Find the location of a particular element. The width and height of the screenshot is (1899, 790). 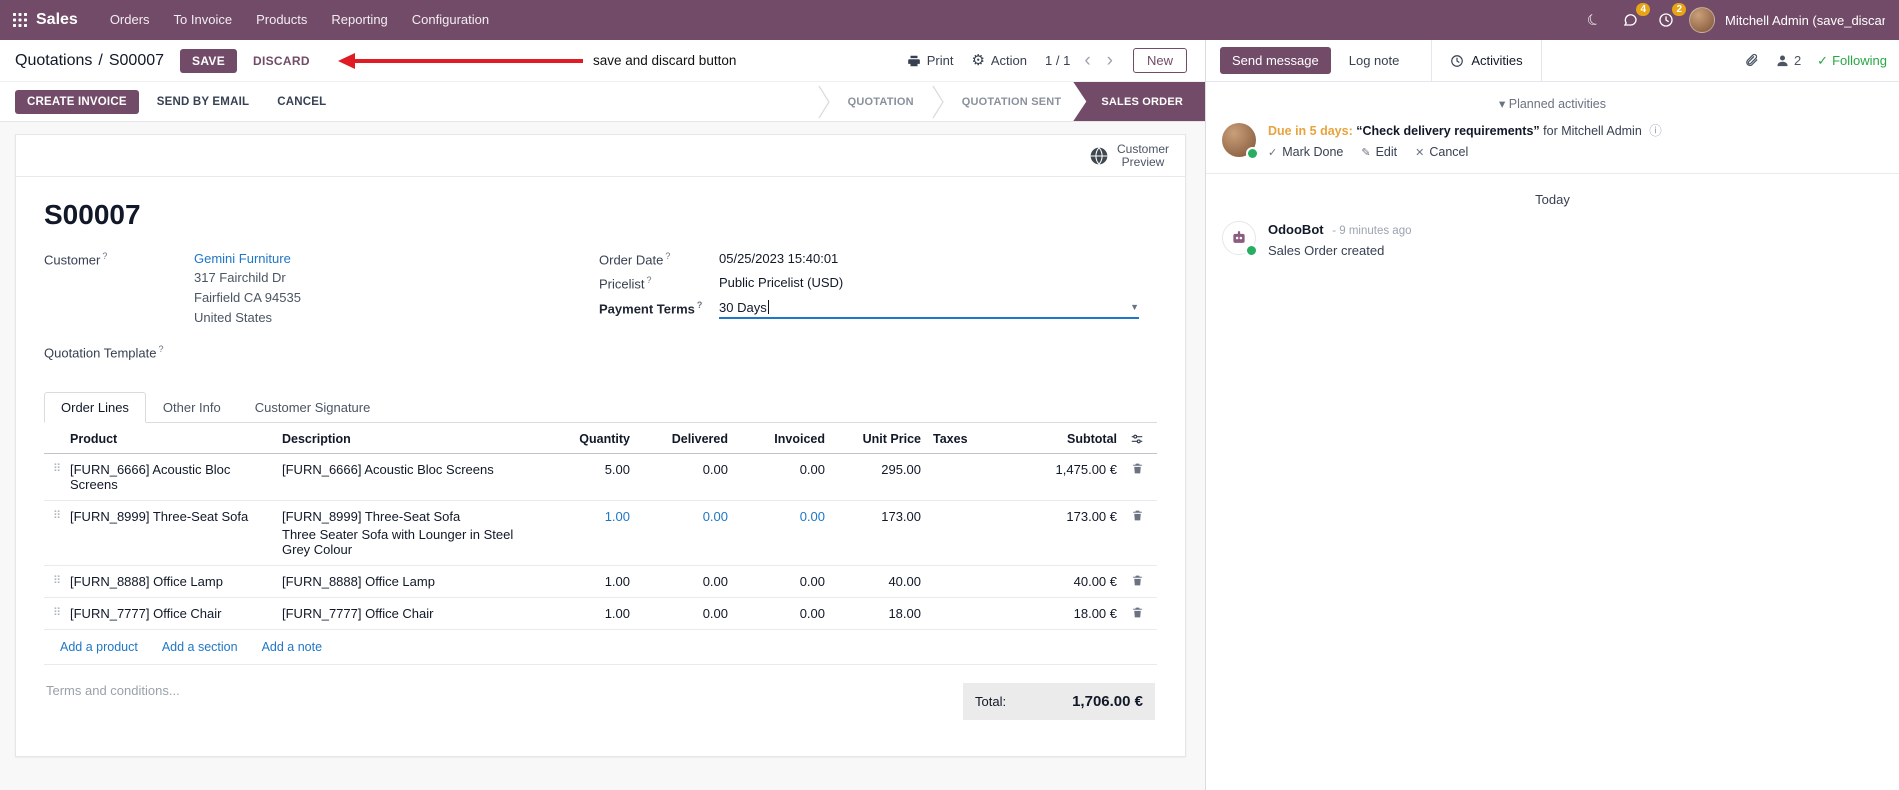

tab-other-info: Other Info is located at coordinates (192, 407).